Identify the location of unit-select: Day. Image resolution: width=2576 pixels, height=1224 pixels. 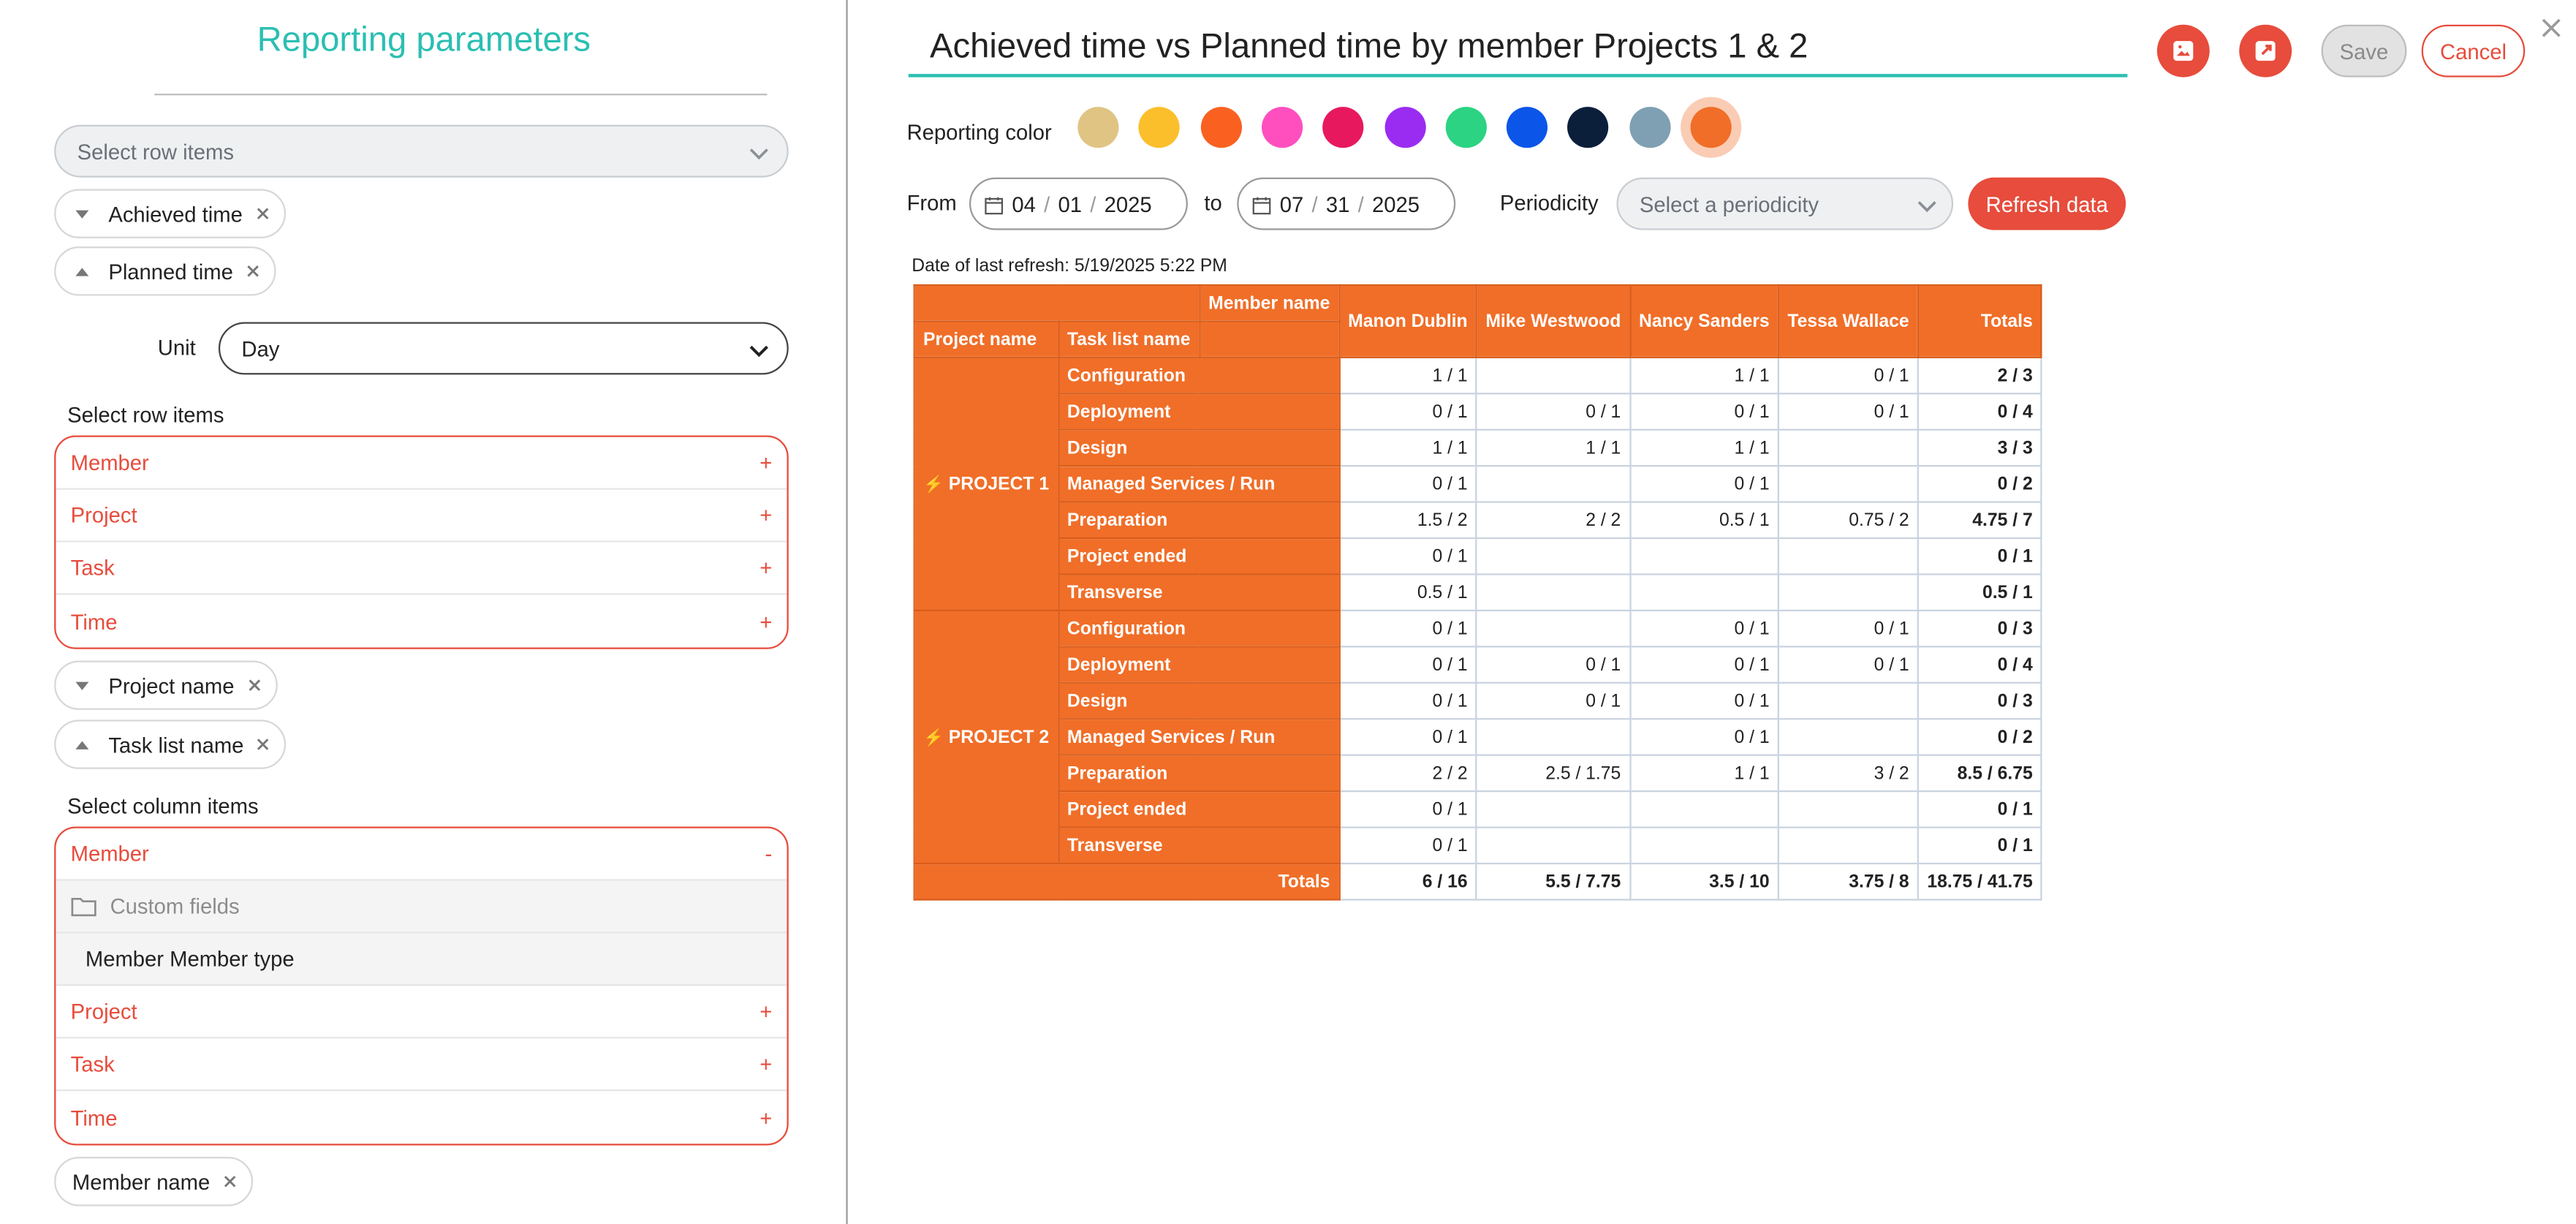
(503, 348).